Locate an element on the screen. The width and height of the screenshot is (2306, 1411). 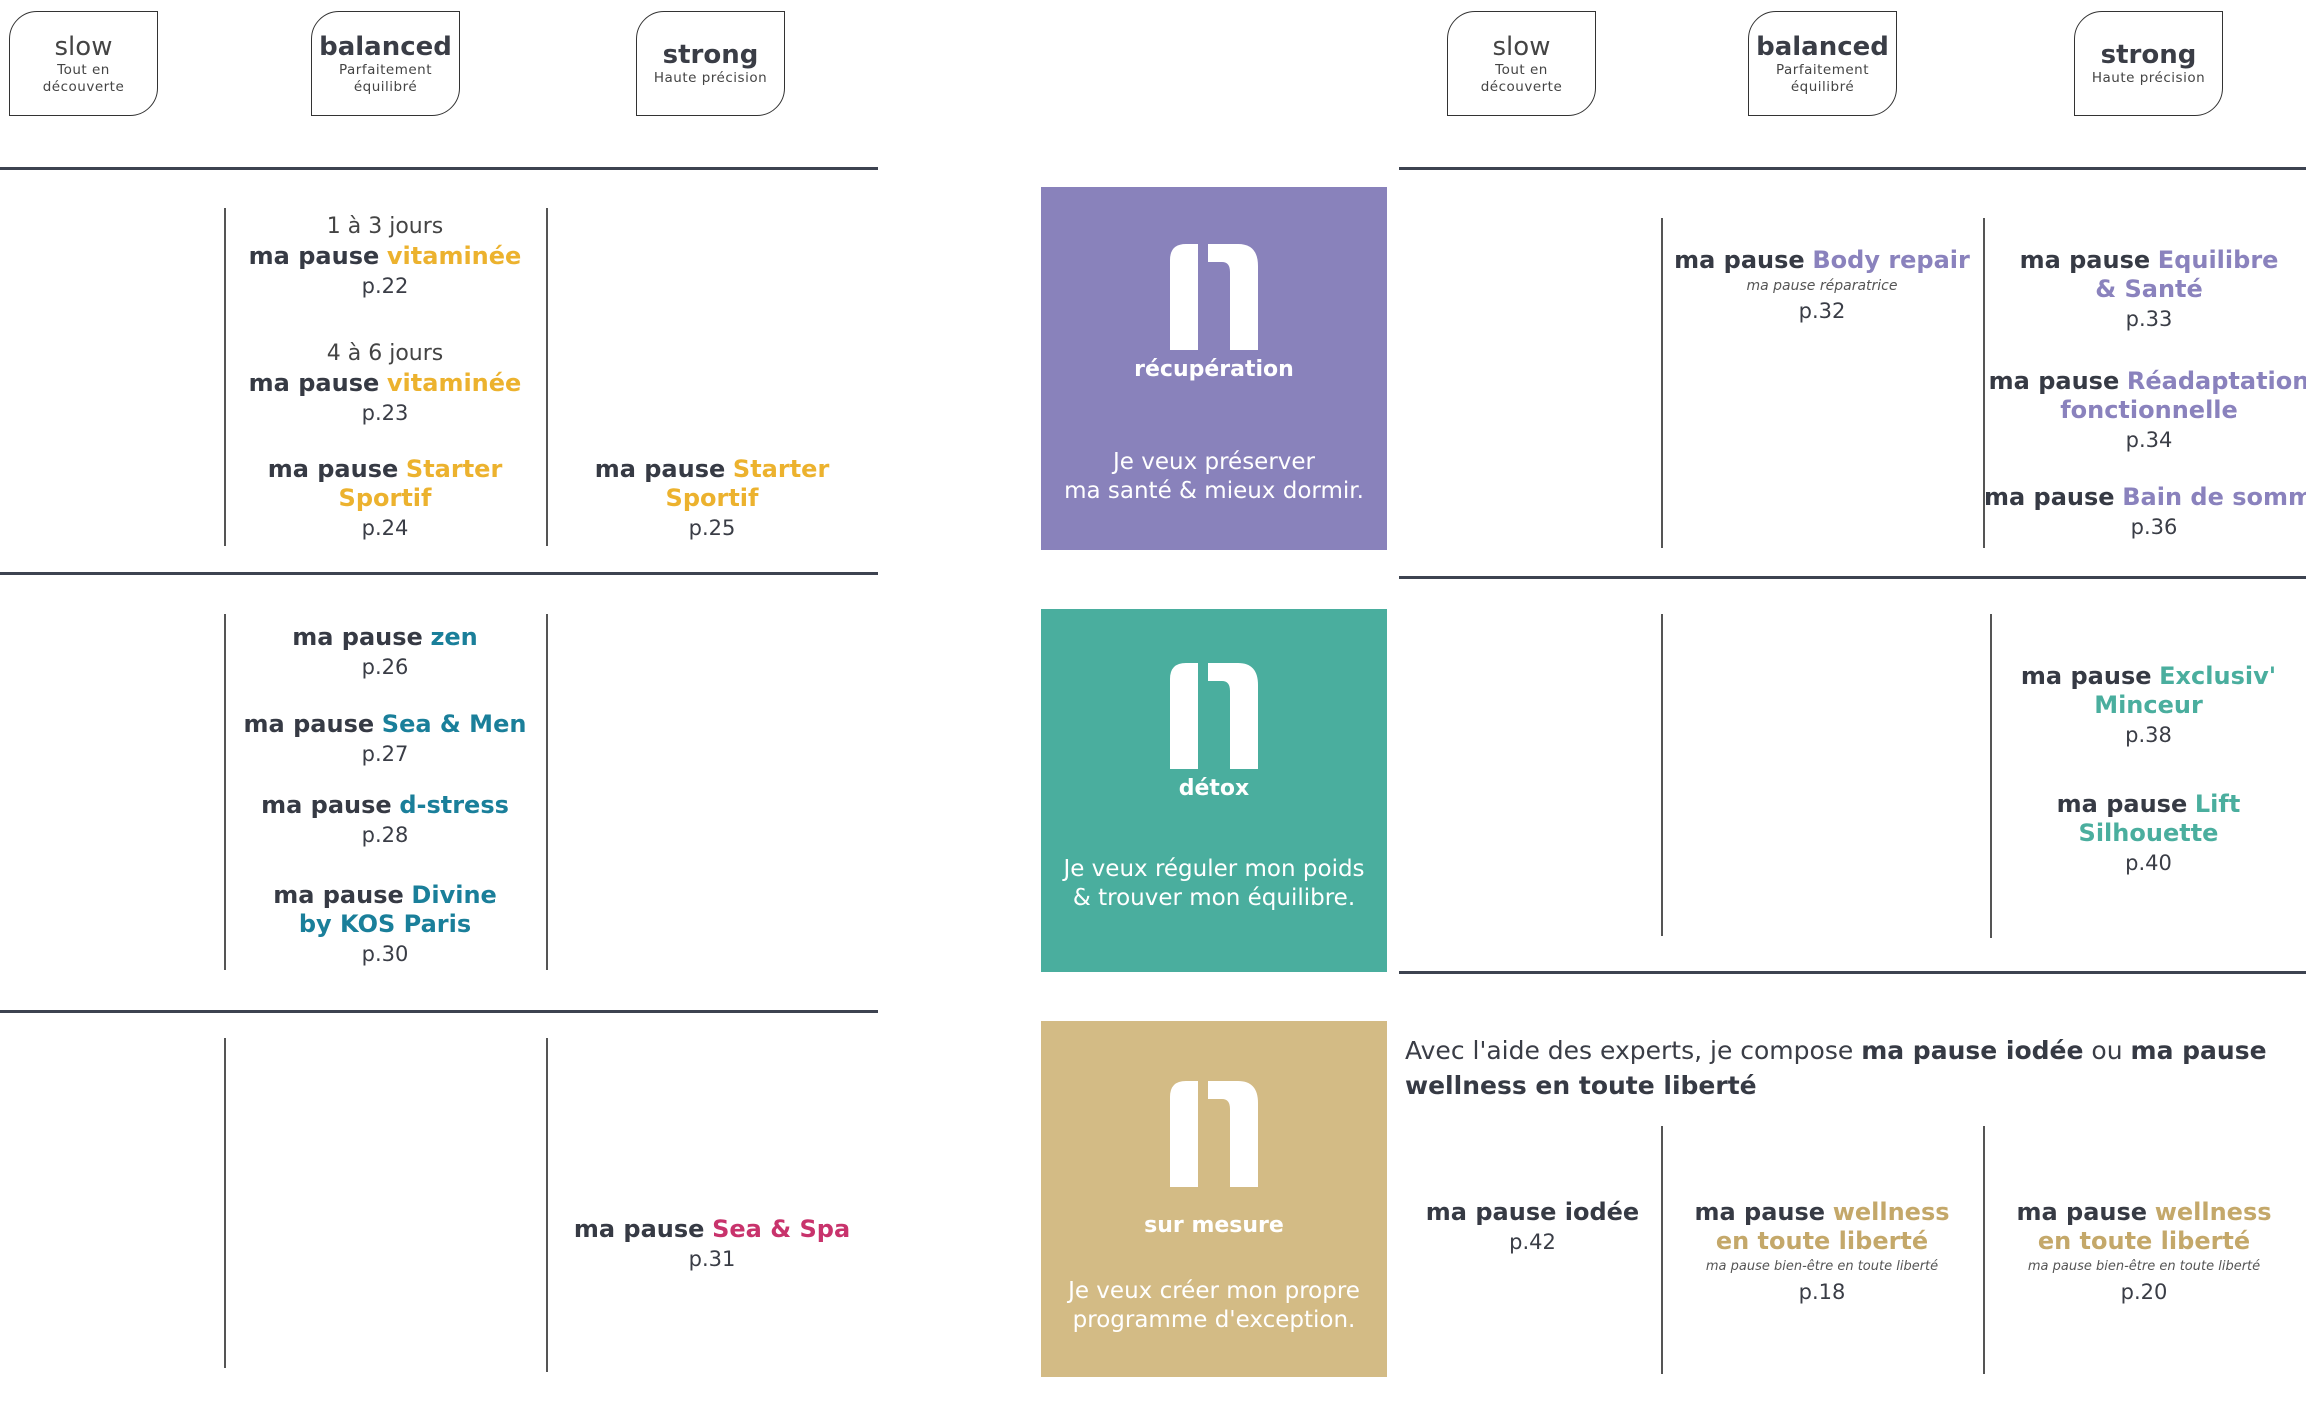
header-title: strong is located at coordinates (2148, 55).